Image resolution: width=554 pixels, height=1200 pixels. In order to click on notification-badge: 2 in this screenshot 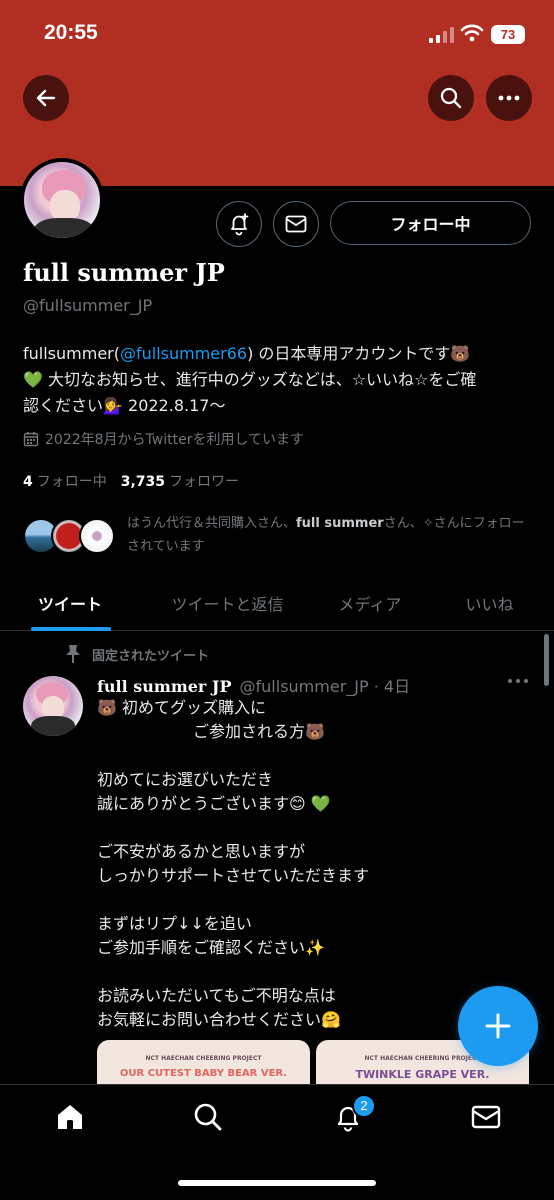, I will do `click(364, 1106)`.